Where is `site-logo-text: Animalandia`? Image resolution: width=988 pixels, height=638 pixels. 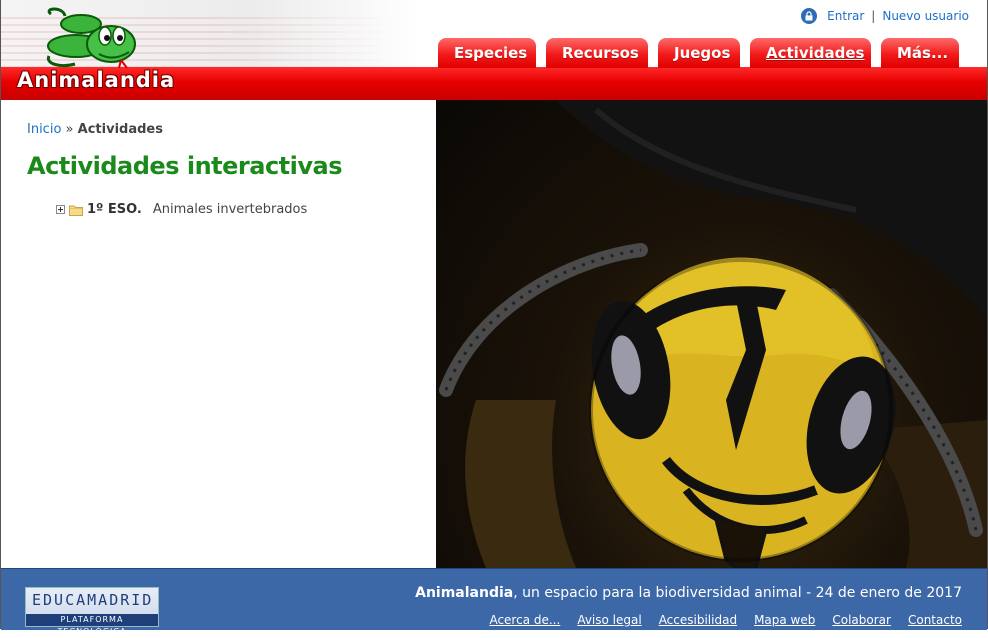
site-logo-text: Animalandia is located at coordinates (96, 80).